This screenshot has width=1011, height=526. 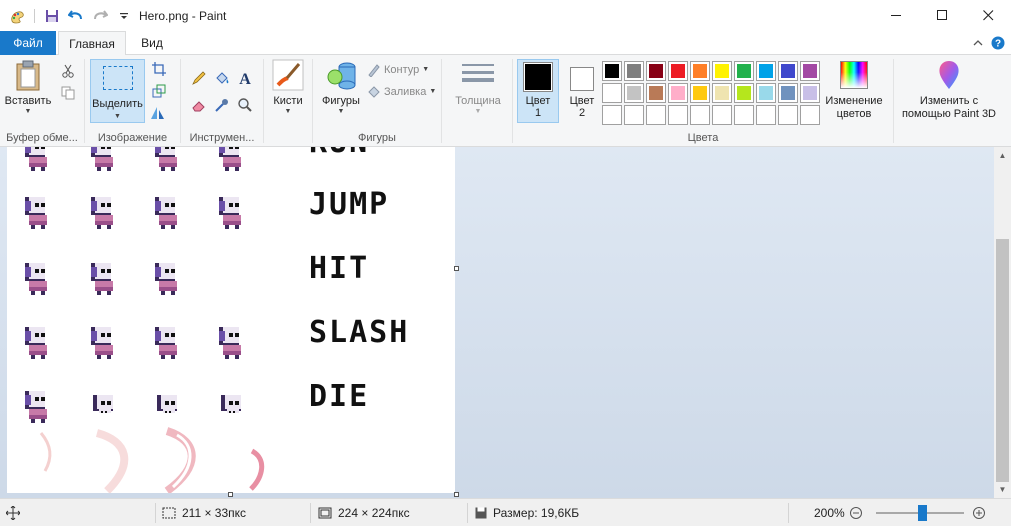 I want to click on selection-size: 211 × 33пкс, so click(x=204, y=512).